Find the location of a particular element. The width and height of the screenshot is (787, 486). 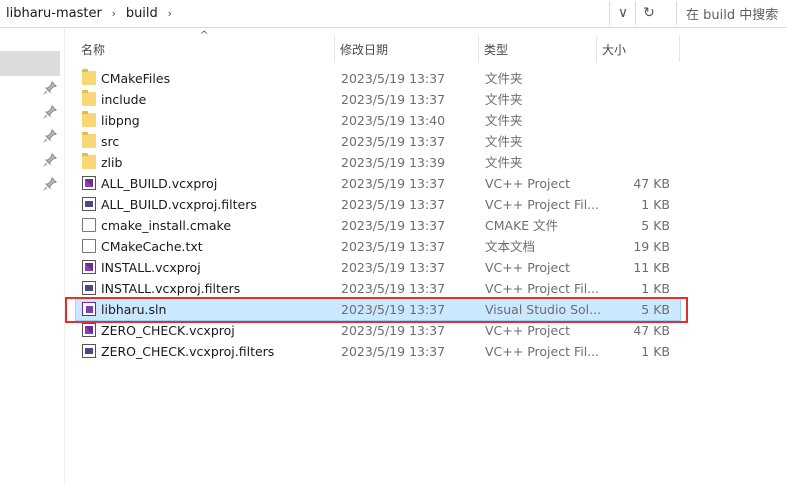

address-bar: libharu-master › build › ∨ ↻ 在 build 中搜索 is located at coordinates (393, 14).